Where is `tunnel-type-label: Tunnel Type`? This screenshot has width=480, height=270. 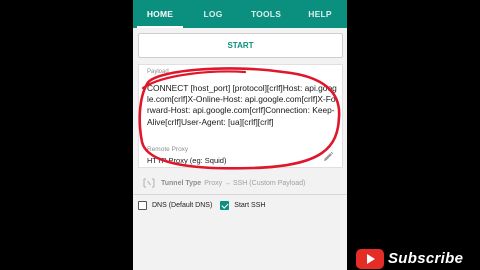
tunnel-type-label: Tunnel Type is located at coordinates (181, 183).